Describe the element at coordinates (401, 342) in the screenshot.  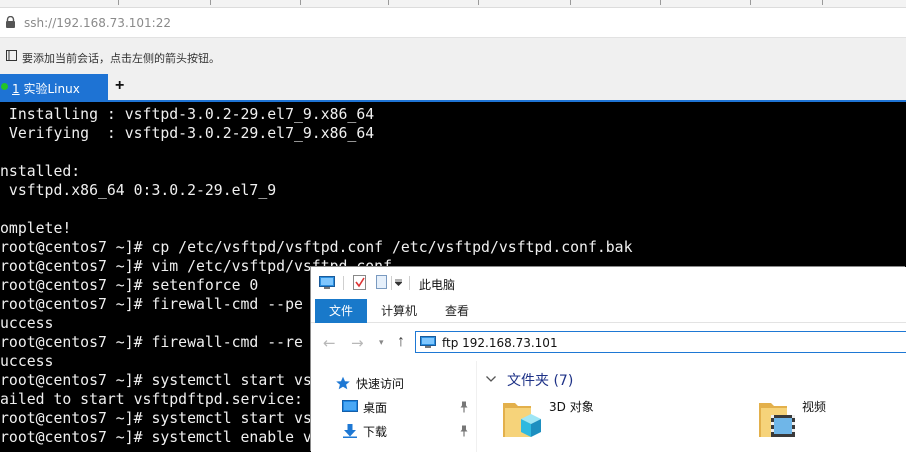
I see `up-arrow-icon: ↑` at that location.